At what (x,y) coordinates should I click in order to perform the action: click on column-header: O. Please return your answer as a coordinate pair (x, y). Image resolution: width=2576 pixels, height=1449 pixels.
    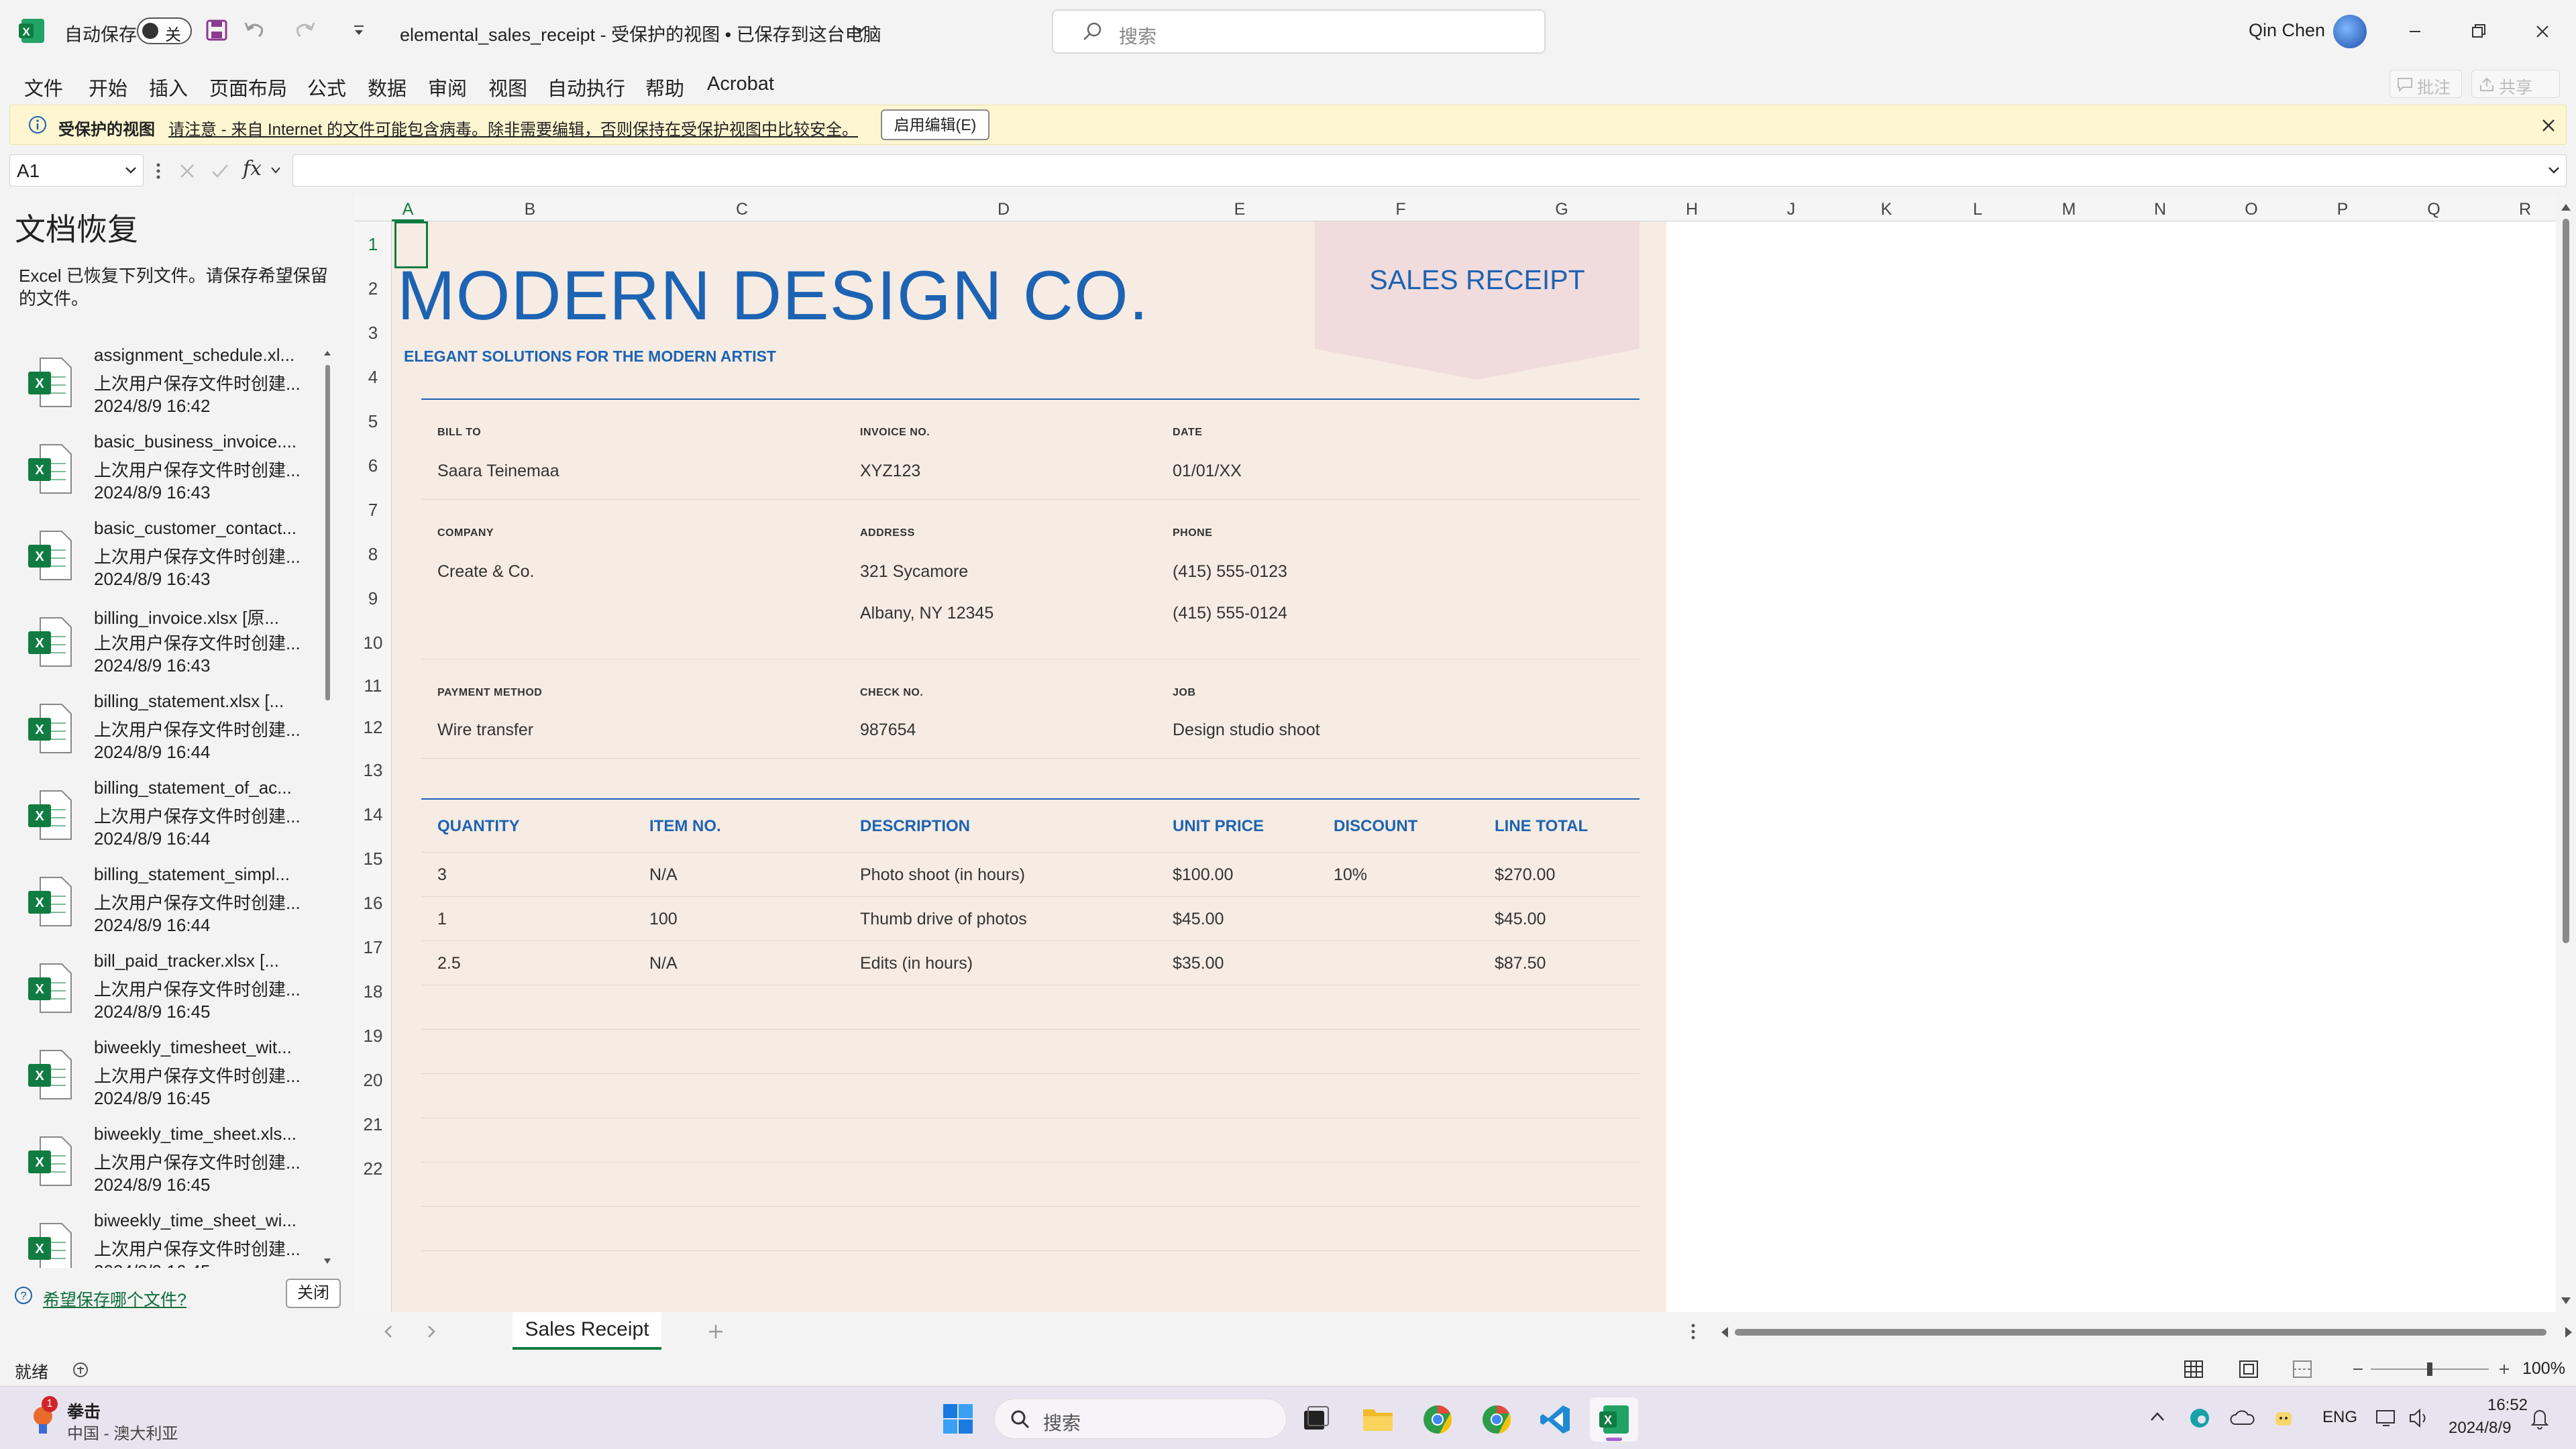
    Looking at the image, I should click on (2251, 209).